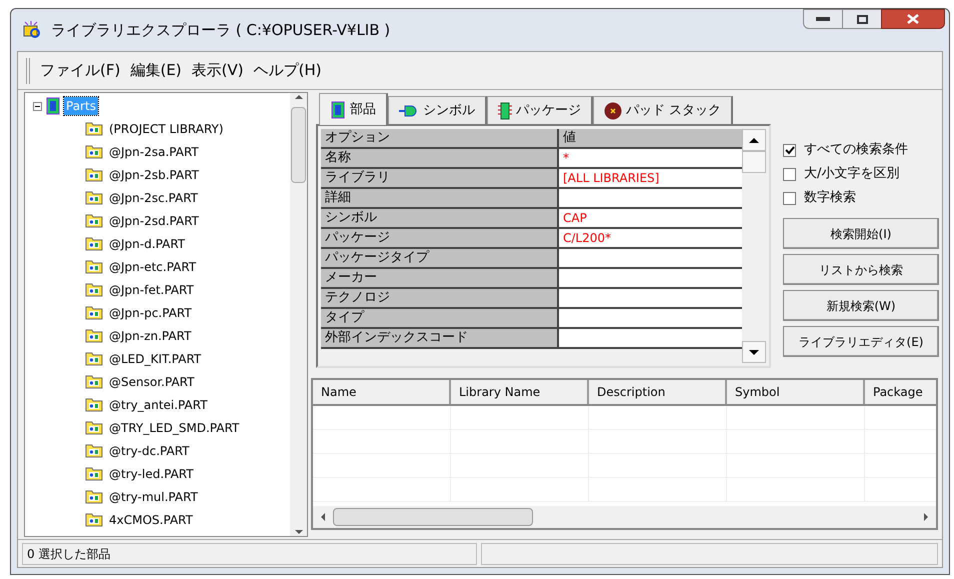  I want to click on property-name: テクノロジ, so click(440, 299).